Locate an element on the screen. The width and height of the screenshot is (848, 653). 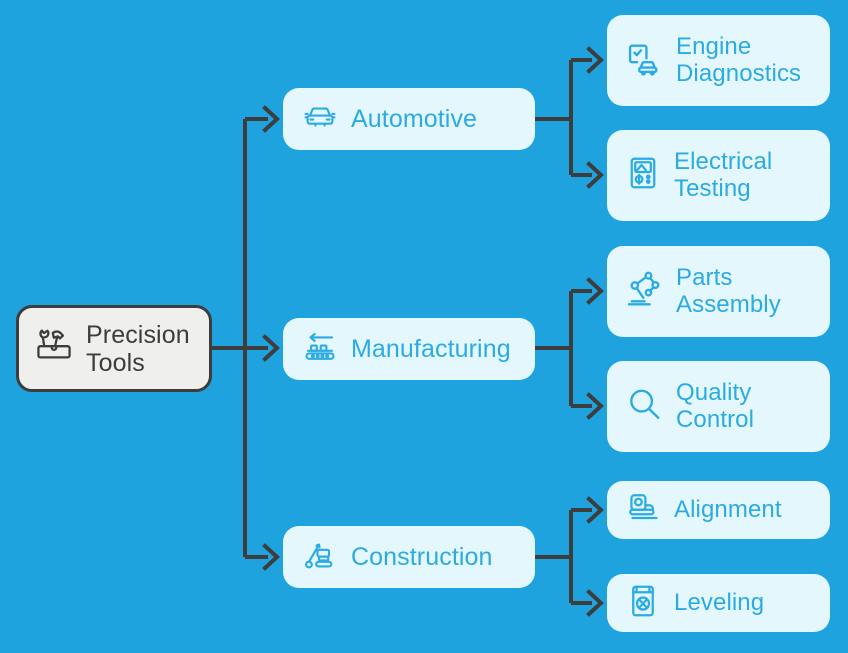
arrowhead-construction is located at coordinates (271, 557).